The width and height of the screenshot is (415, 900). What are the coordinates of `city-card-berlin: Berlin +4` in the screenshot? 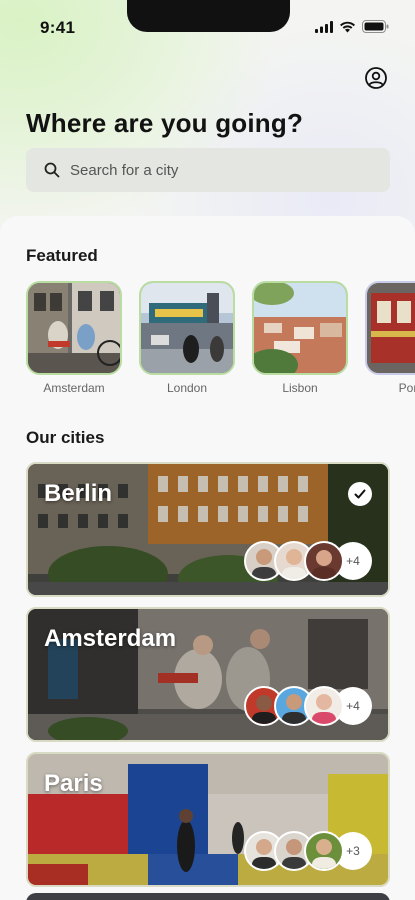 It's located at (208, 529).